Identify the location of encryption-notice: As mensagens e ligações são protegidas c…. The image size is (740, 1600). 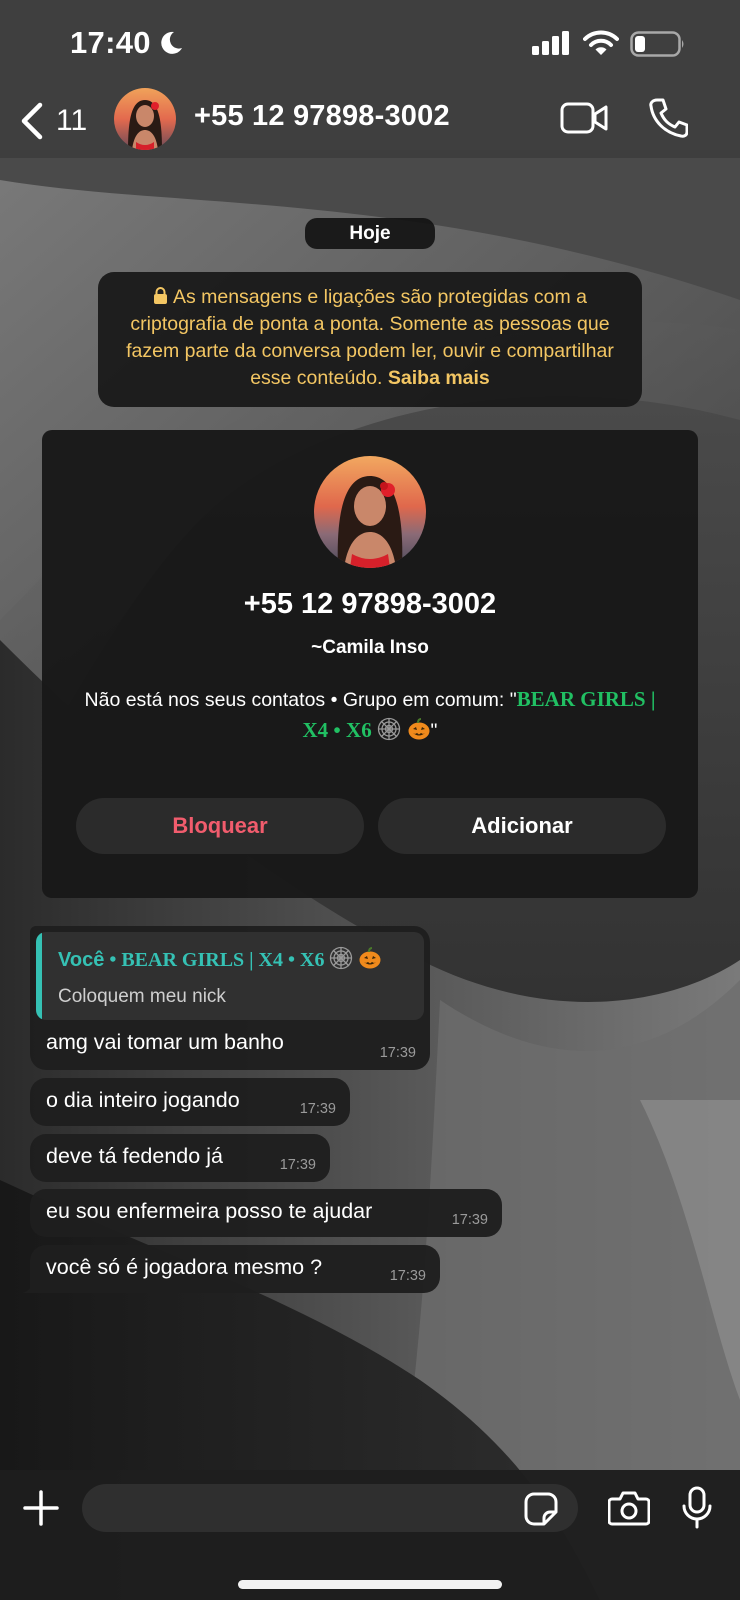
(370, 339).